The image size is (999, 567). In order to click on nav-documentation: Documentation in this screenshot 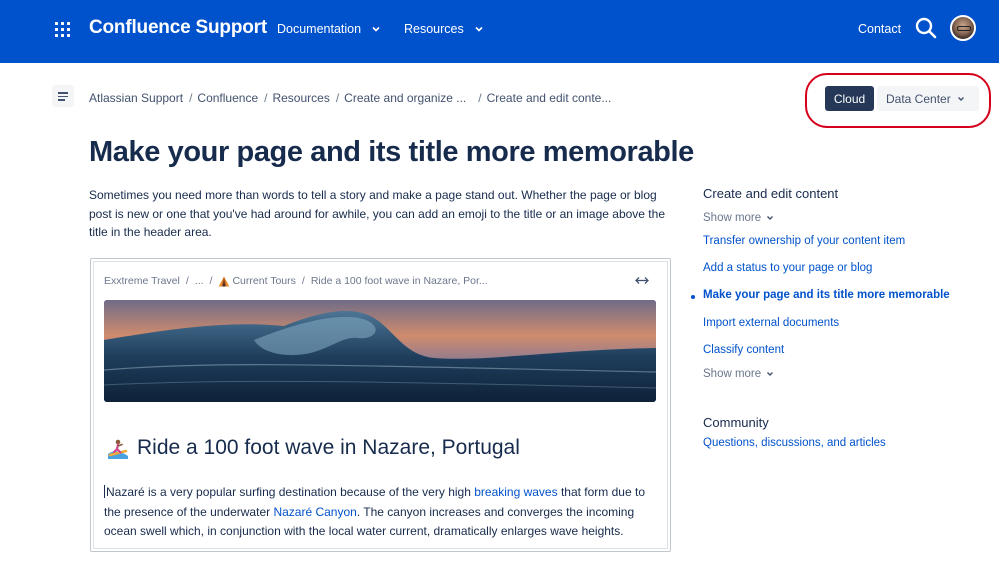, I will do `click(329, 29)`.